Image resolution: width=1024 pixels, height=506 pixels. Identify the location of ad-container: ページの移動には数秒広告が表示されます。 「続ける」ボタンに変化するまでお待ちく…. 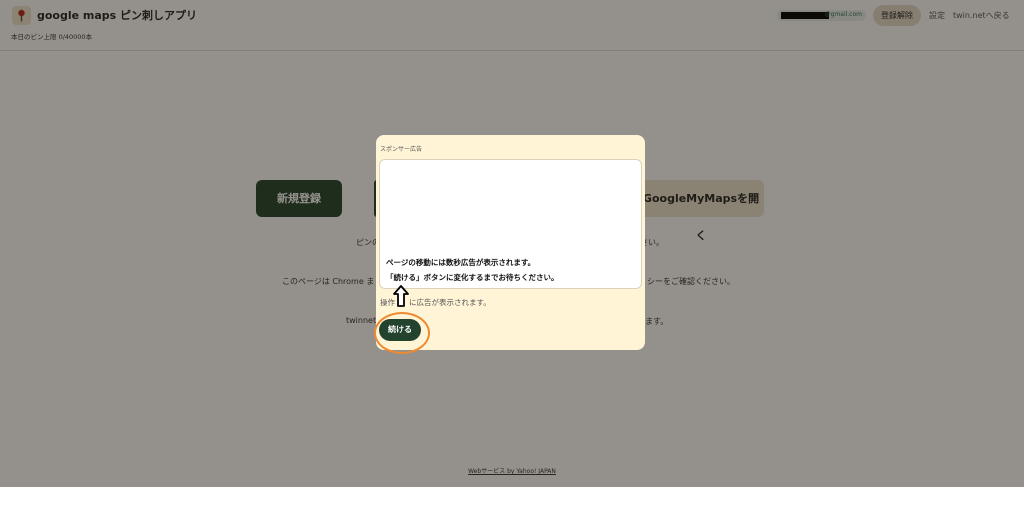
(510, 224).